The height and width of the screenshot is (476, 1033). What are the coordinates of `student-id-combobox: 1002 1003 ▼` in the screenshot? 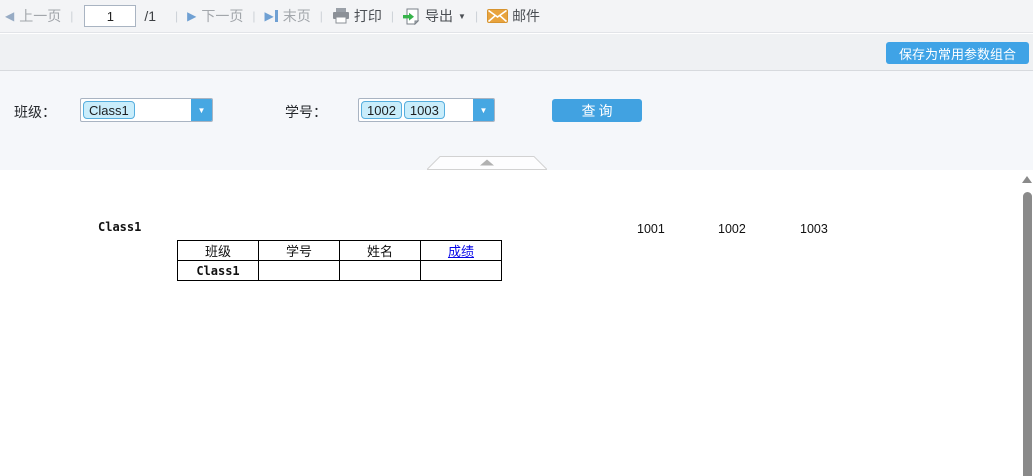 It's located at (426, 110).